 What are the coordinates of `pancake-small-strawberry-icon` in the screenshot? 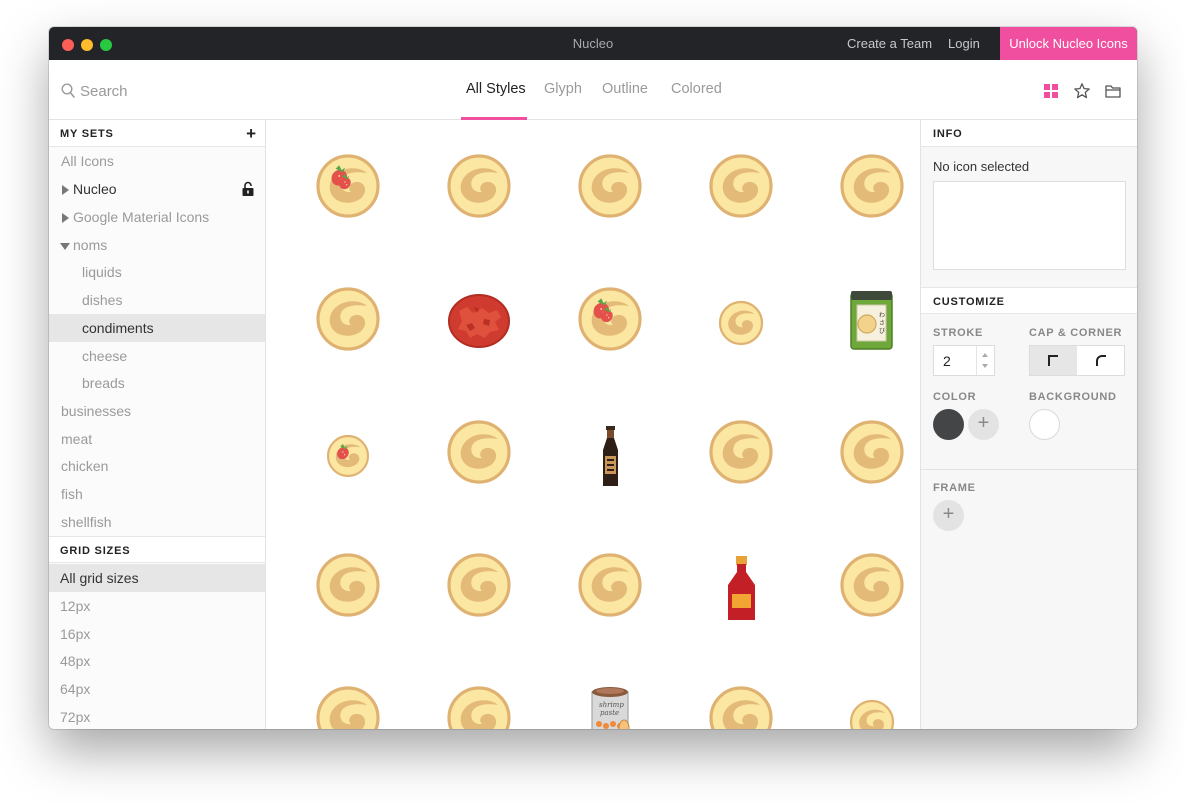 It's located at (348, 458).